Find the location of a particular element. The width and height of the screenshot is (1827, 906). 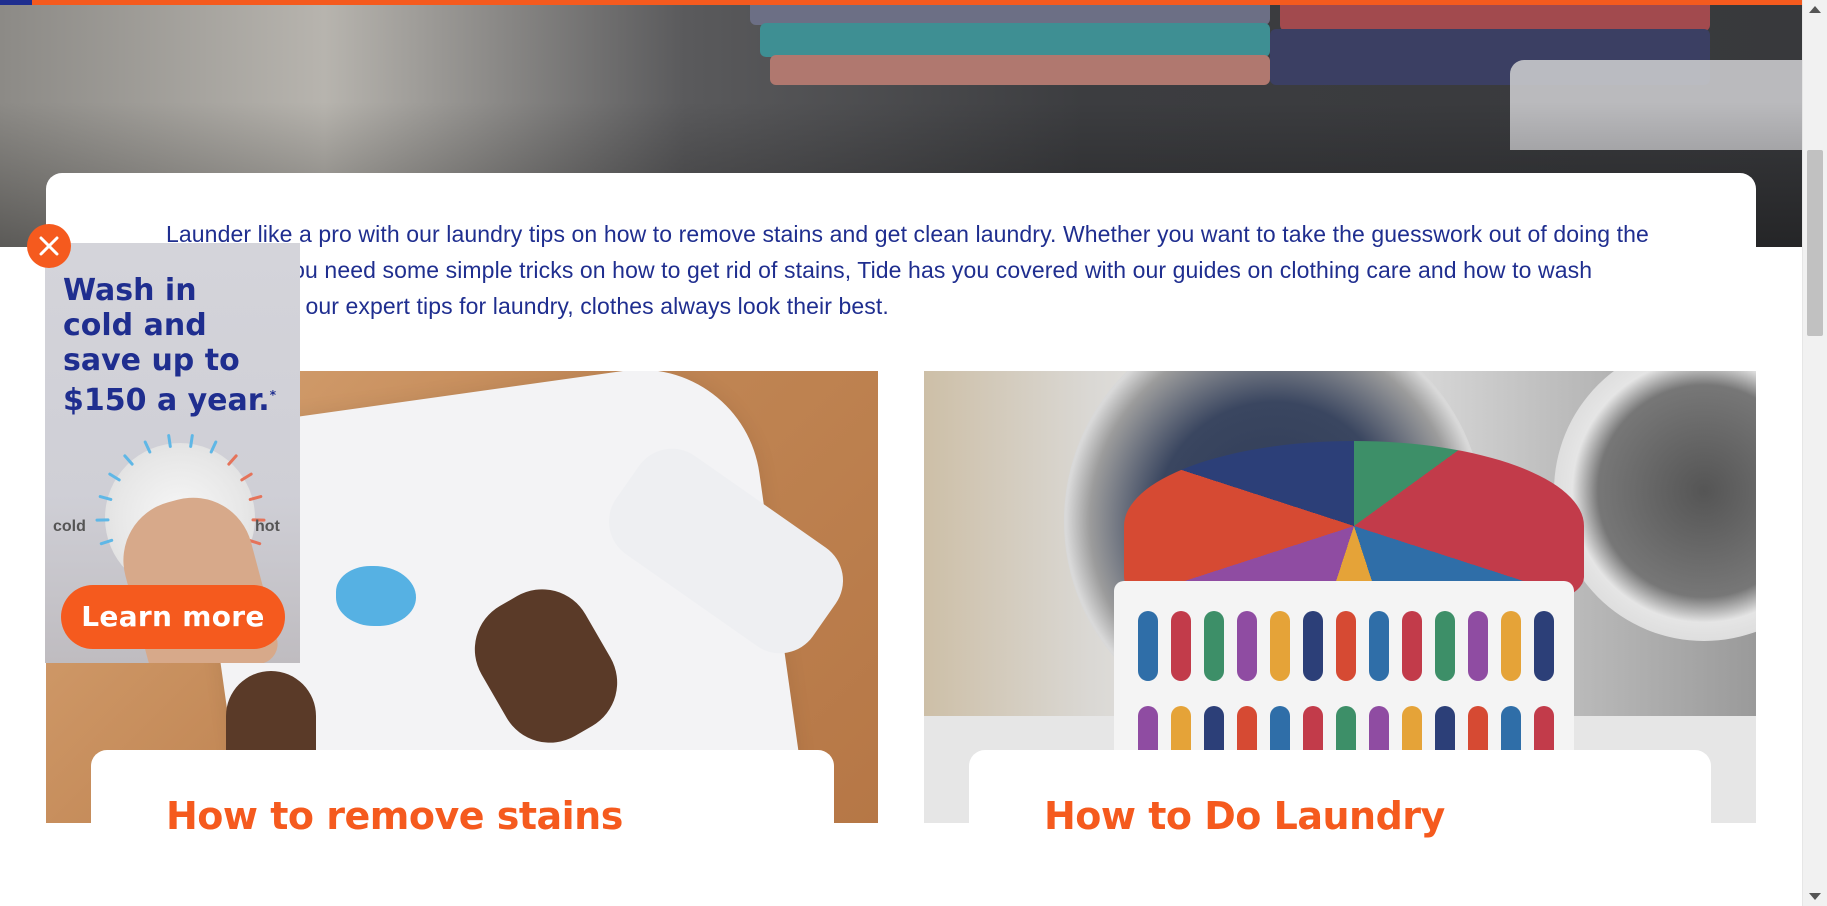

learn-more-button: Learn more is located at coordinates (173, 617).